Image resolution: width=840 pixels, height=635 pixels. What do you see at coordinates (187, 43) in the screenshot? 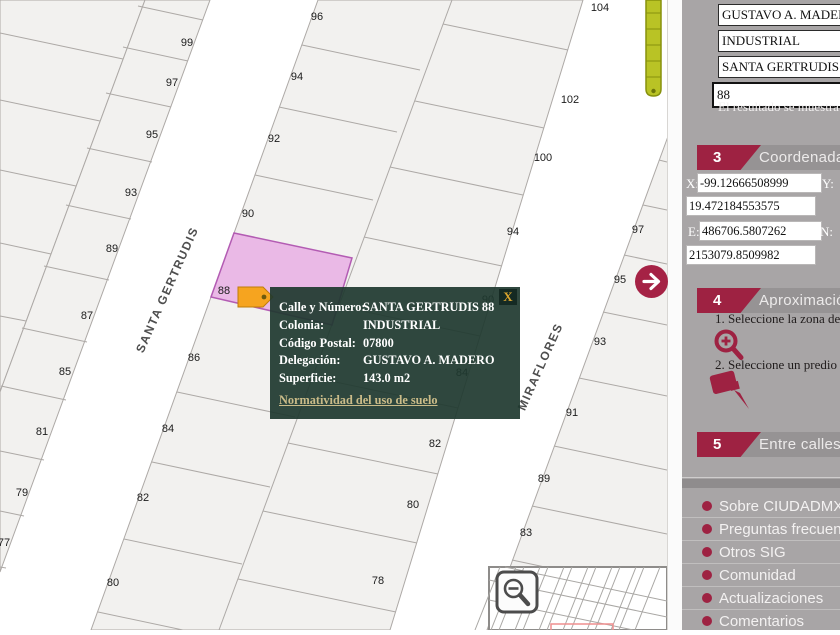
I see `parcel-number: 99` at bounding box center [187, 43].